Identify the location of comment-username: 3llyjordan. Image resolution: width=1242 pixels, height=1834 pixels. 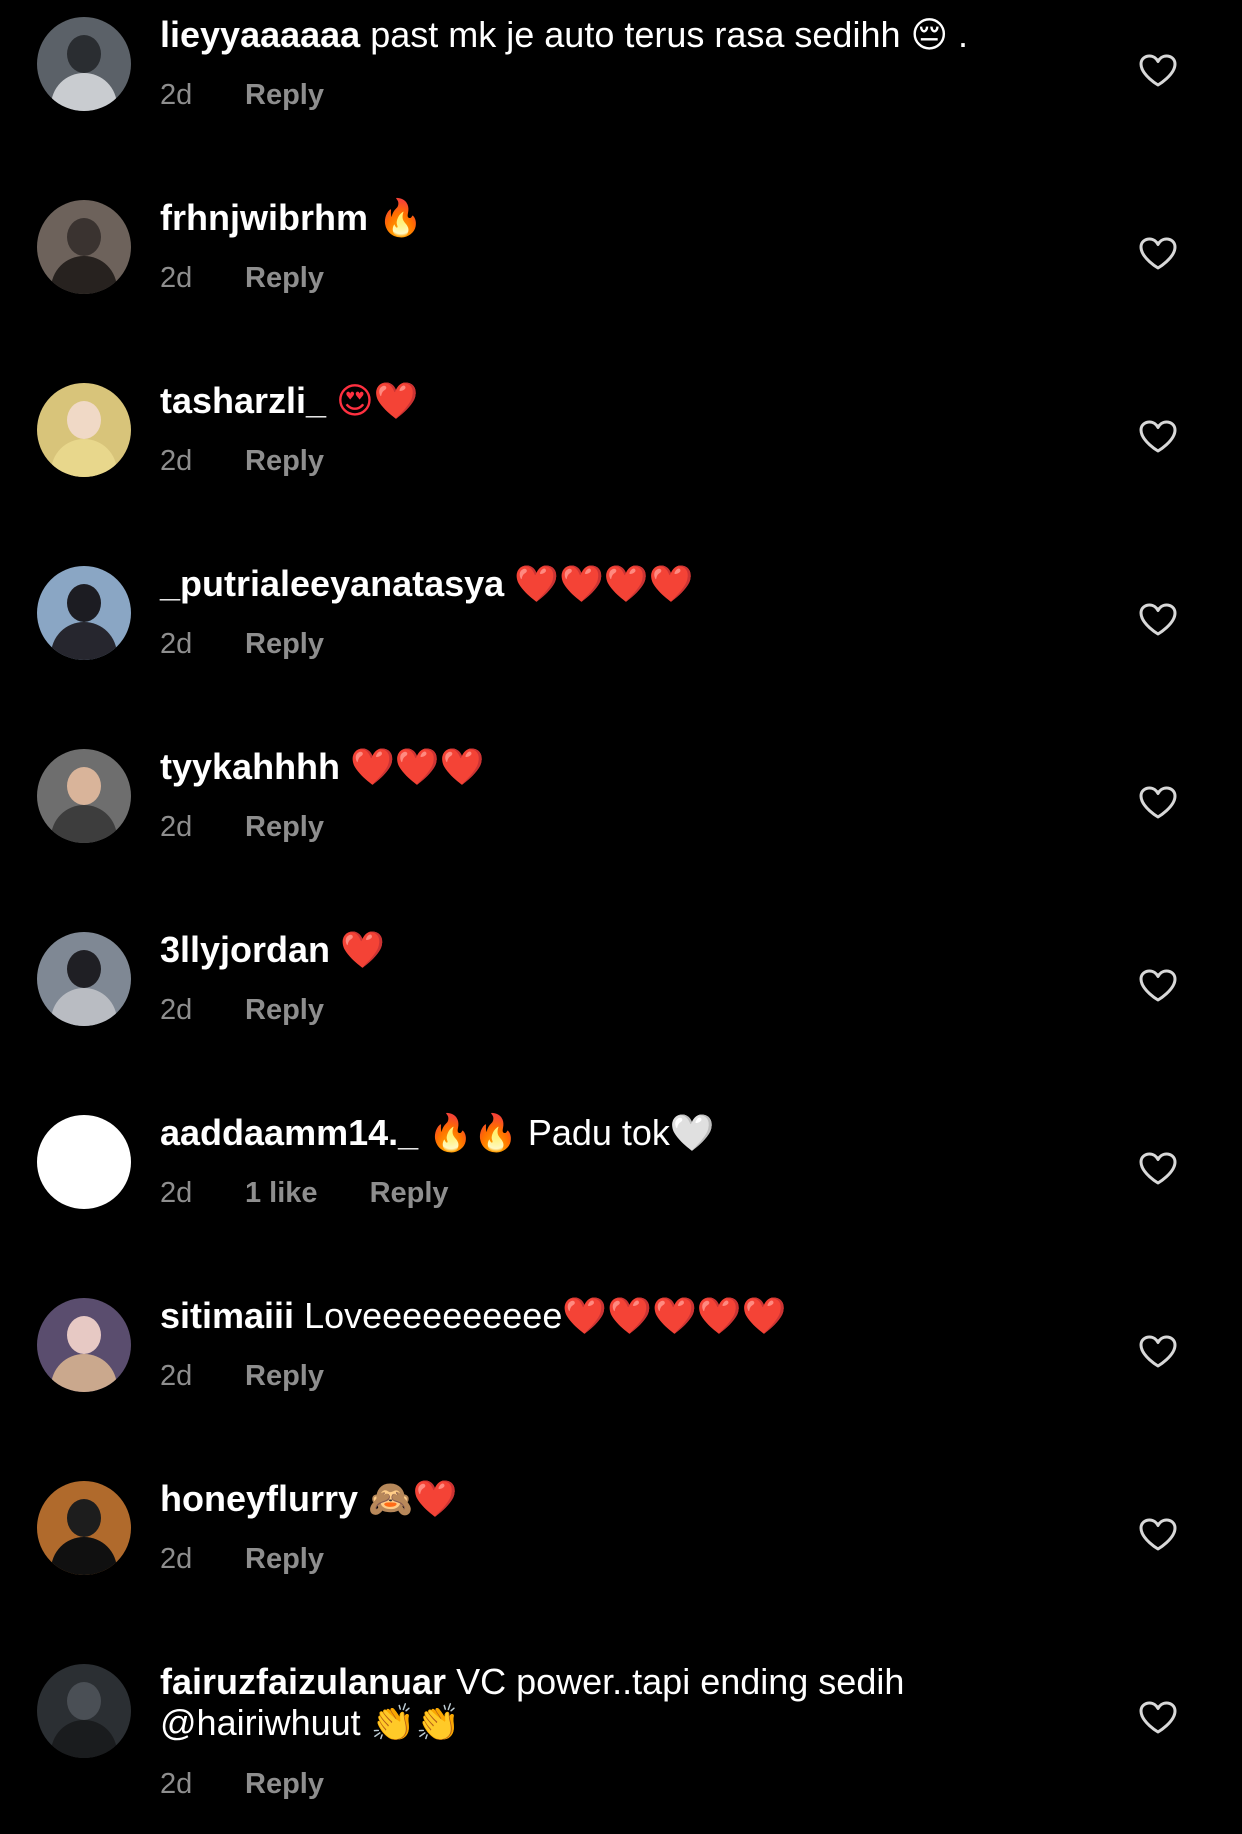
(245, 949).